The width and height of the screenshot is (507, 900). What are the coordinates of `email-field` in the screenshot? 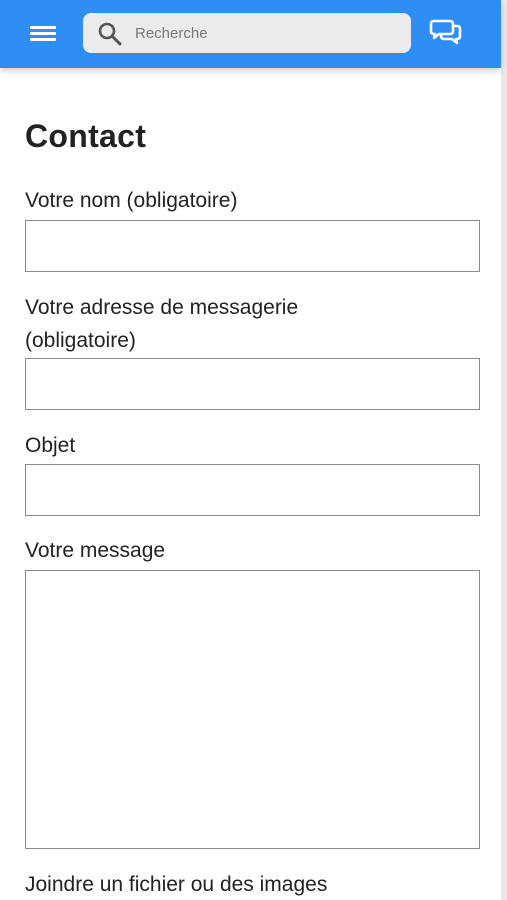 It's located at (252, 384).